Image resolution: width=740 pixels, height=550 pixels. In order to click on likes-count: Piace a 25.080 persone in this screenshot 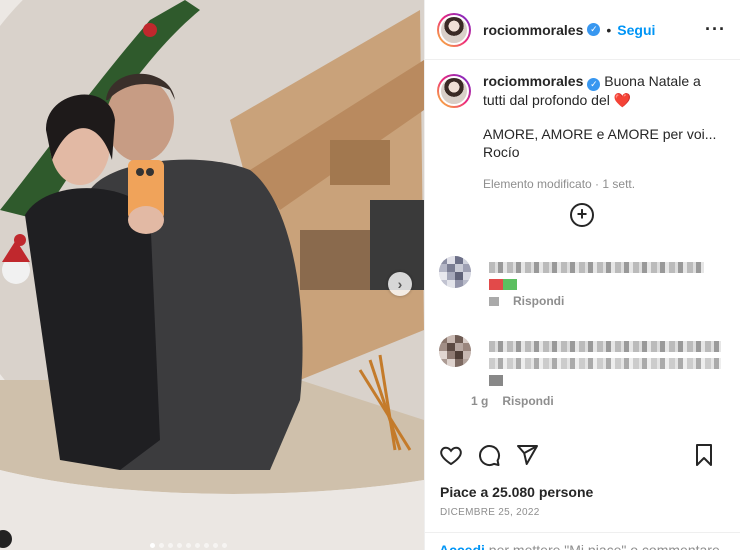, I will do `click(516, 492)`.